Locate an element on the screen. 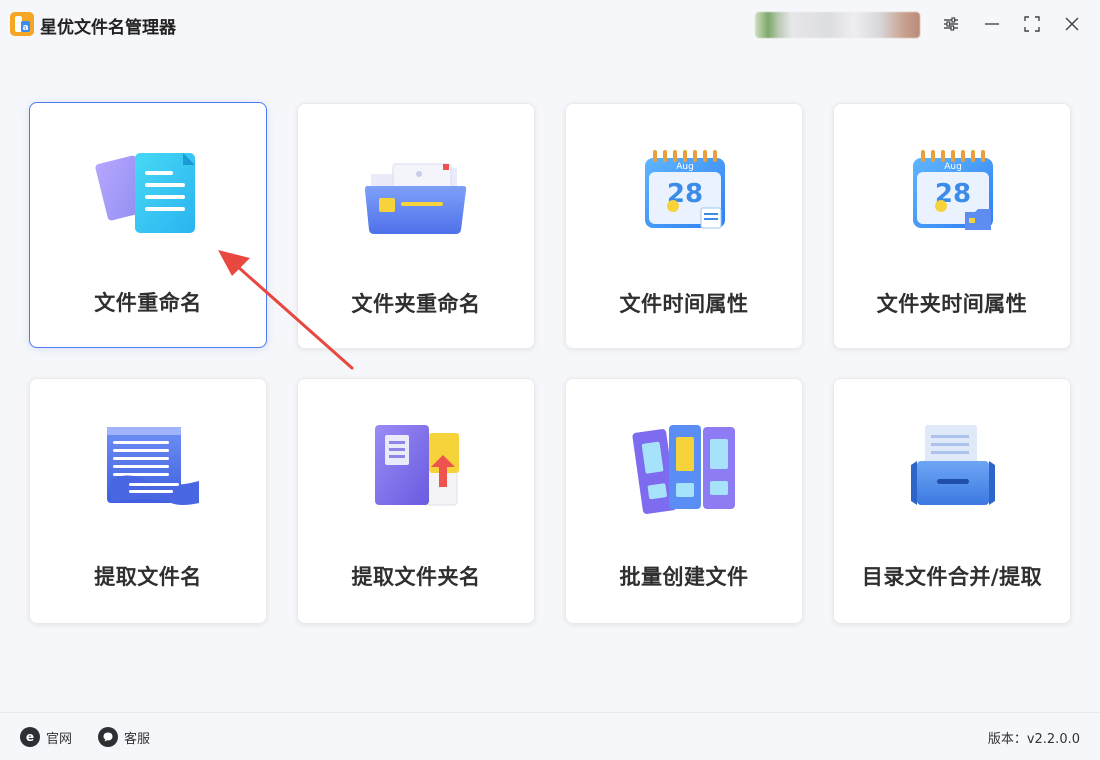 The image size is (1100, 760). maximize-icon is located at coordinates (1032, 24).